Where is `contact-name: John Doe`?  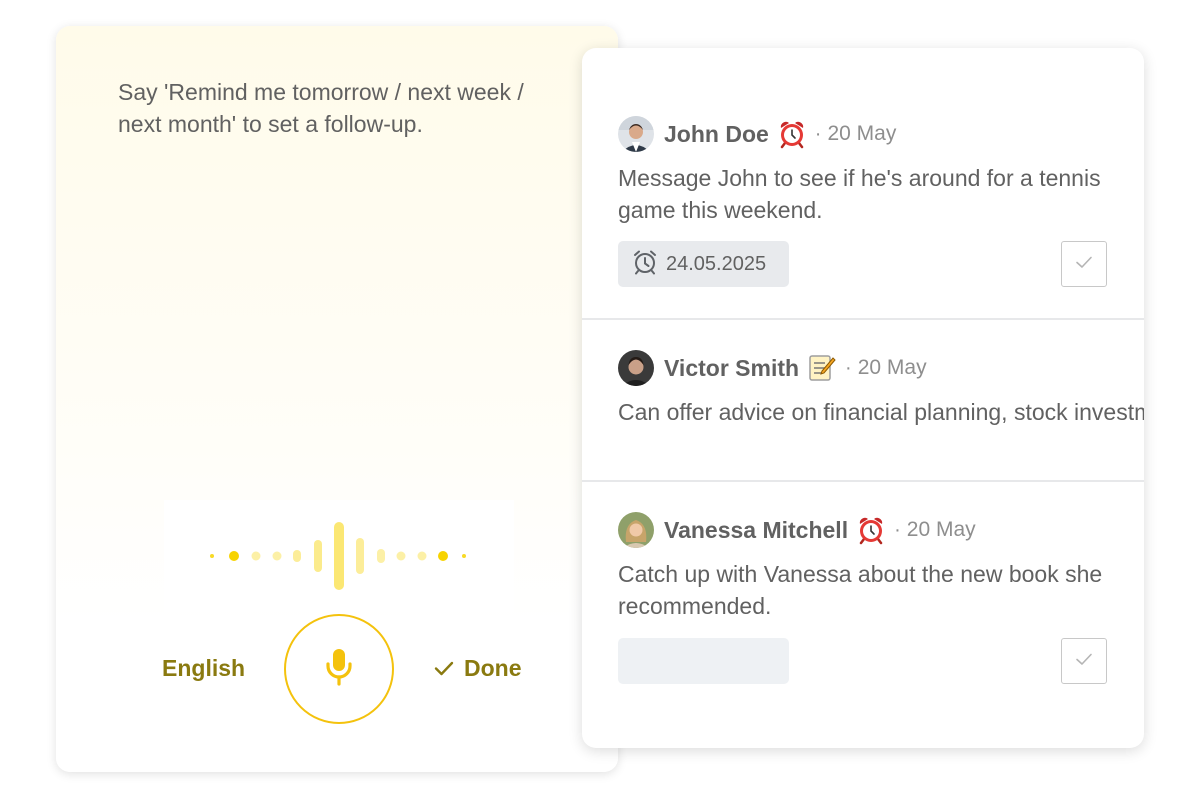
contact-name: John Doe is located at coordinates (716, 133).